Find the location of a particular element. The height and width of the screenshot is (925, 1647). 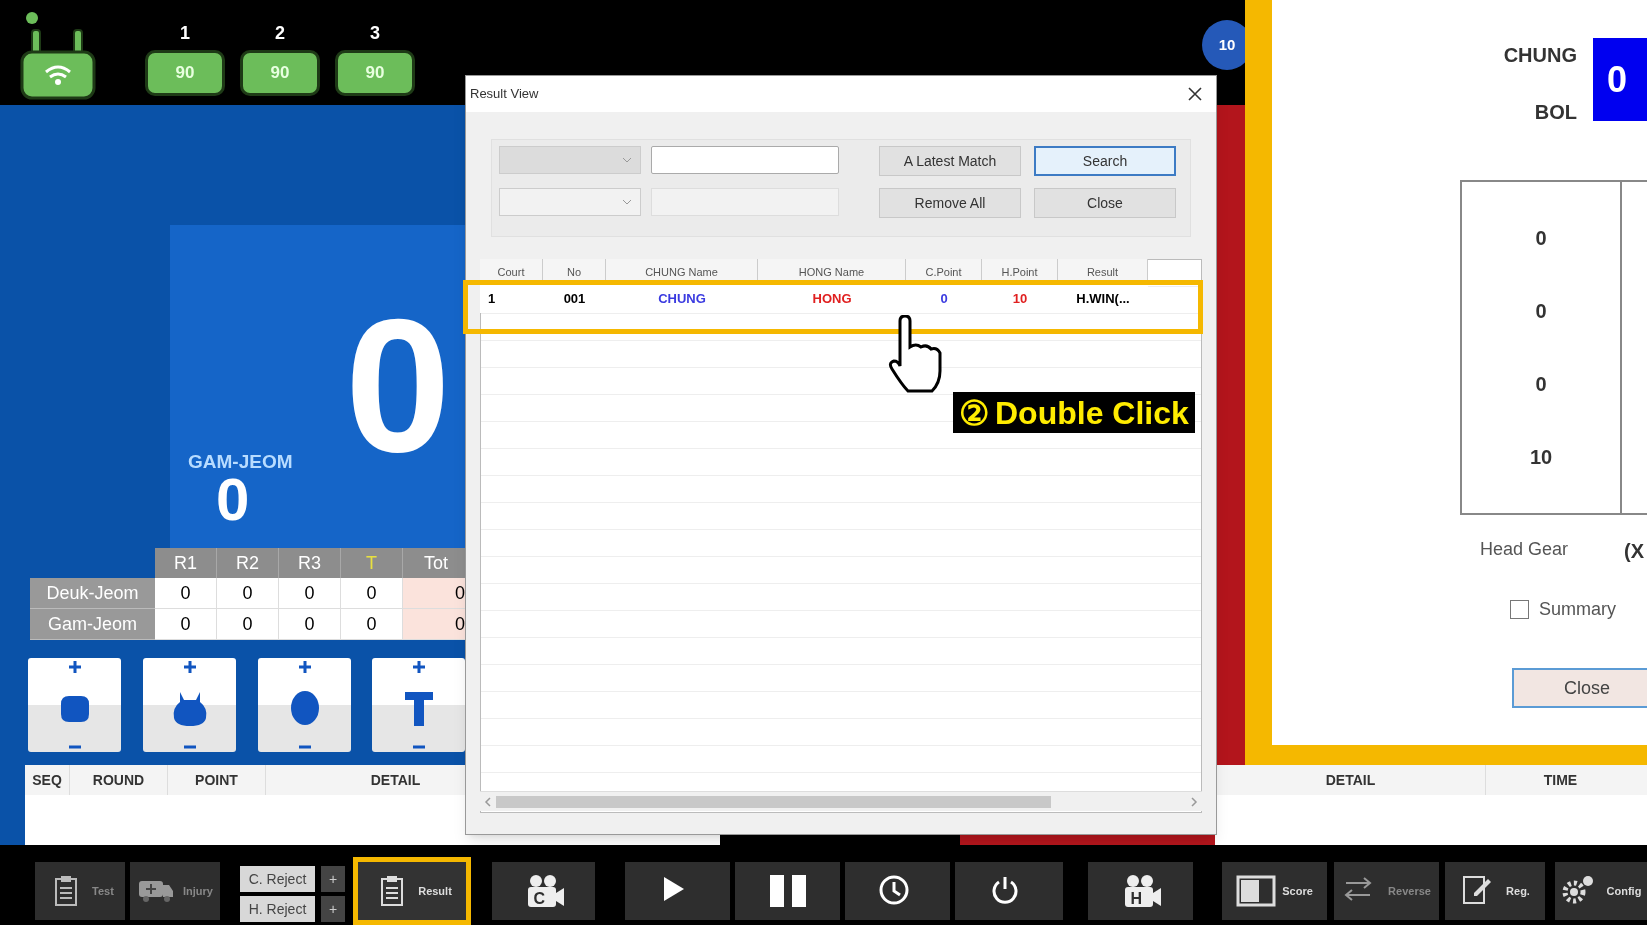

action-button: A Latest Match is located at coordinates (950, 161).